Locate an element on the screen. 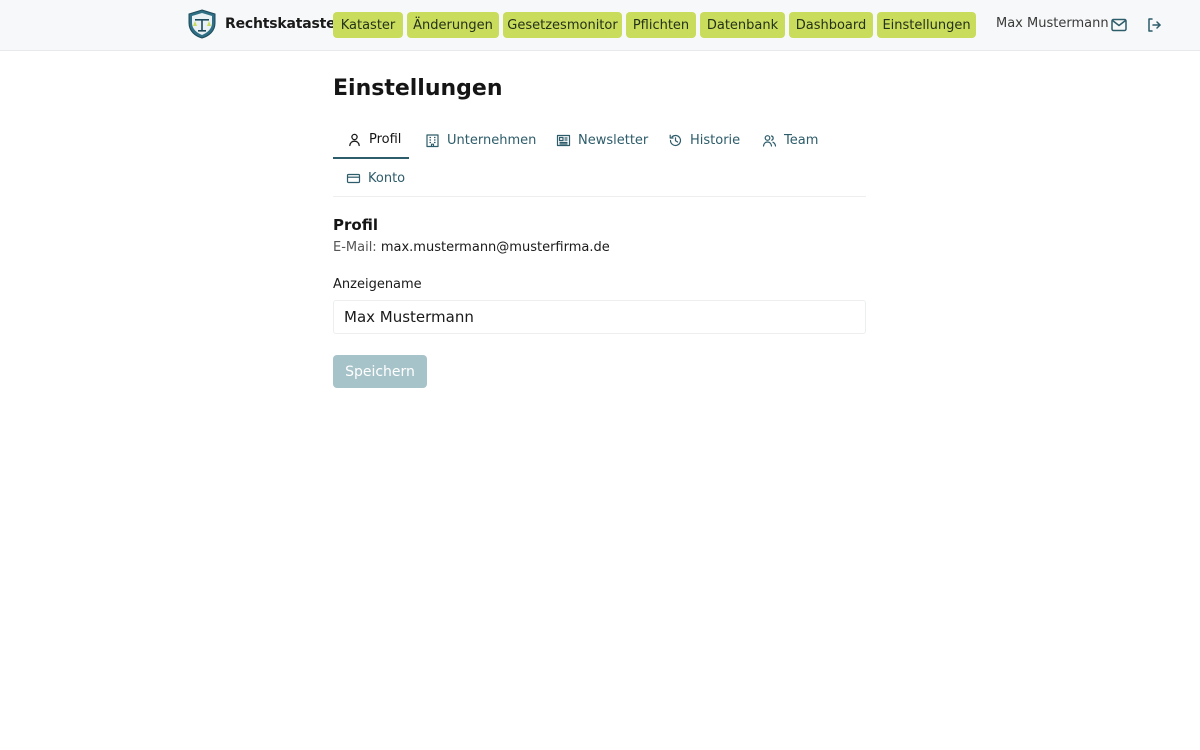  history-icon is located at coordinates (675, 140).